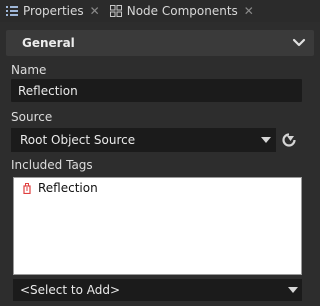 Image resolution: width=320 pixels, height=306 pixels. What do you see at coordinates (143, 140) in the screenshot?
I see `source-dropdown: Root Object Source` at bounding box center [143, 140].